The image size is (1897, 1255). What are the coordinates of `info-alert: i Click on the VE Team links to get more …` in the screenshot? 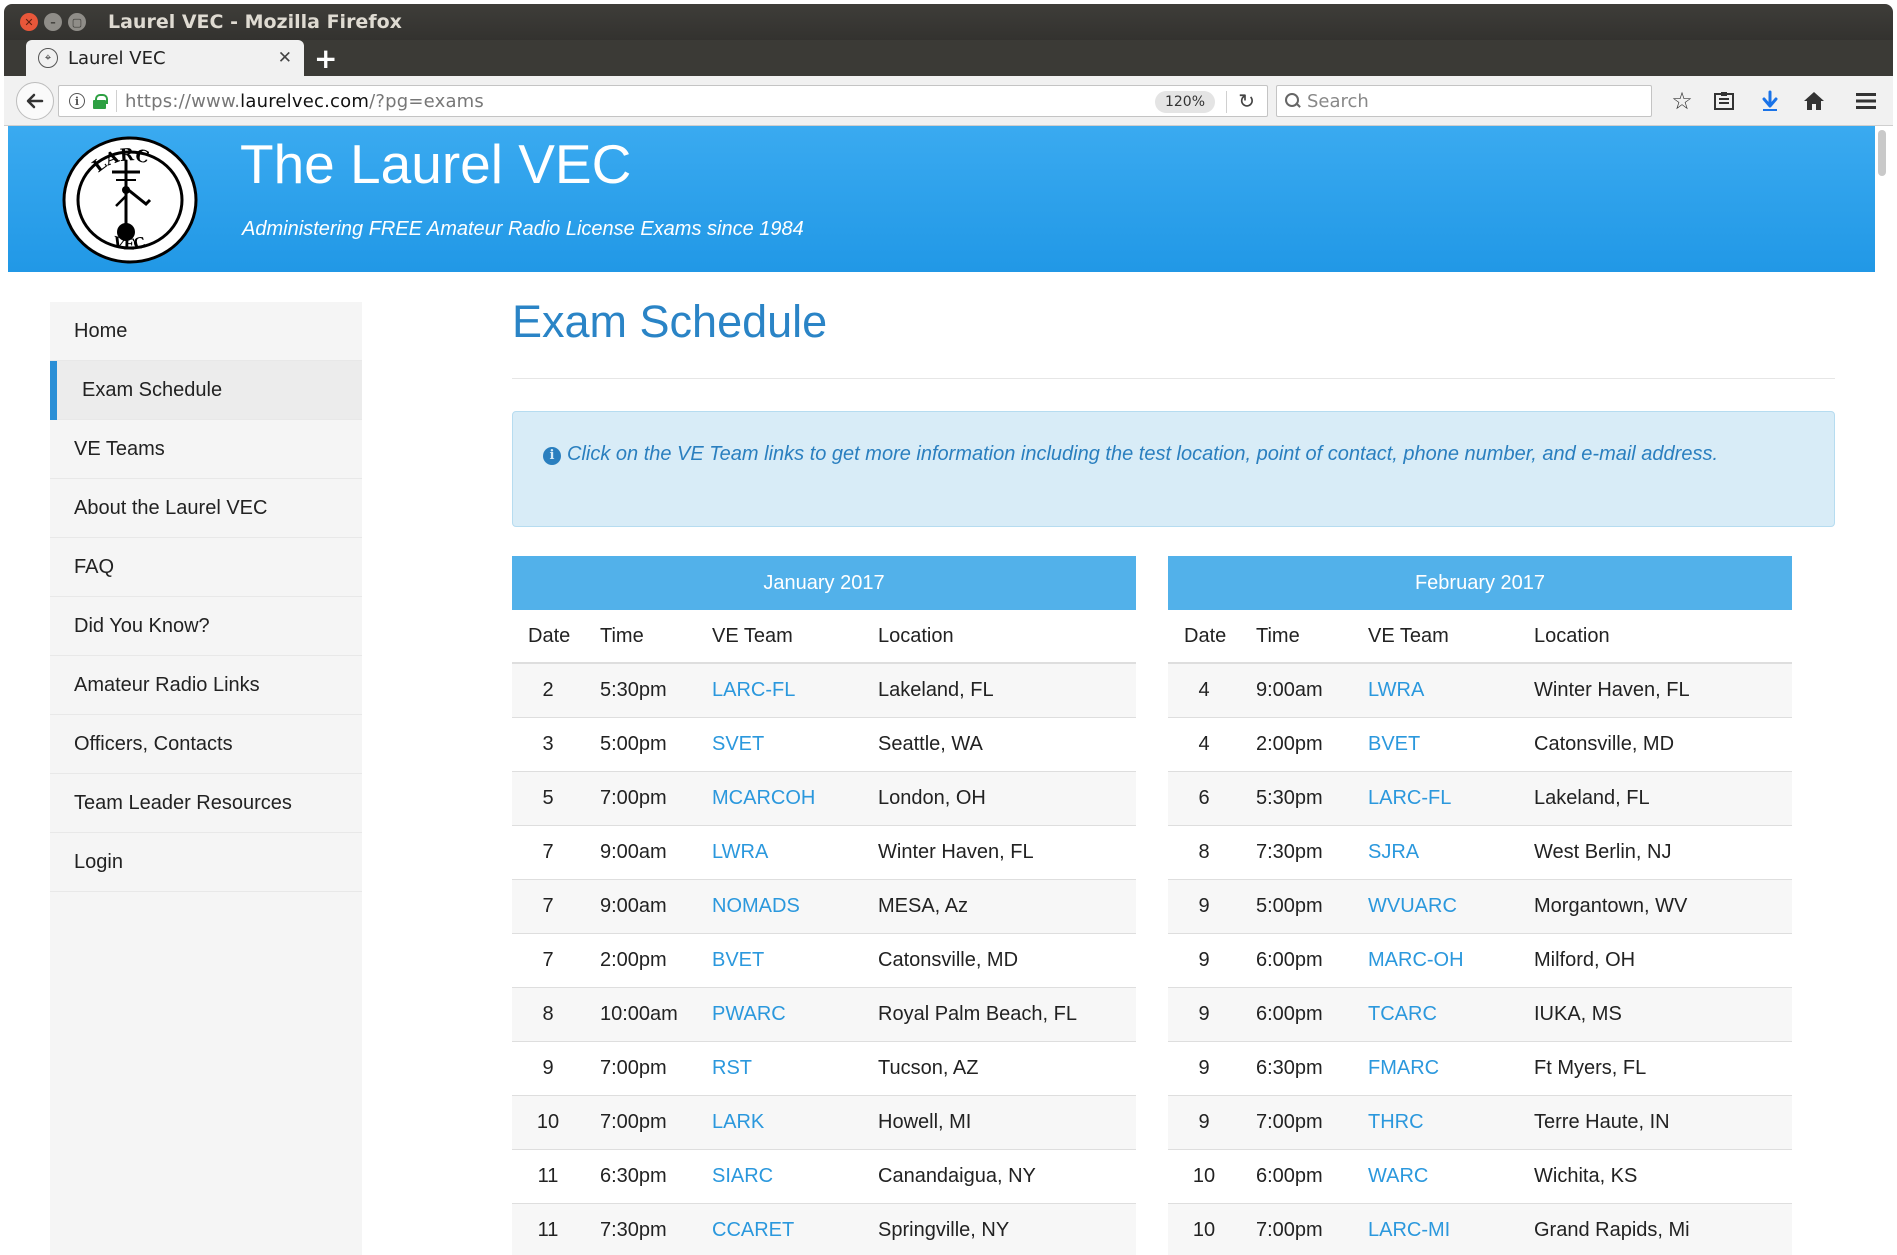 It's located at (1173, 469).